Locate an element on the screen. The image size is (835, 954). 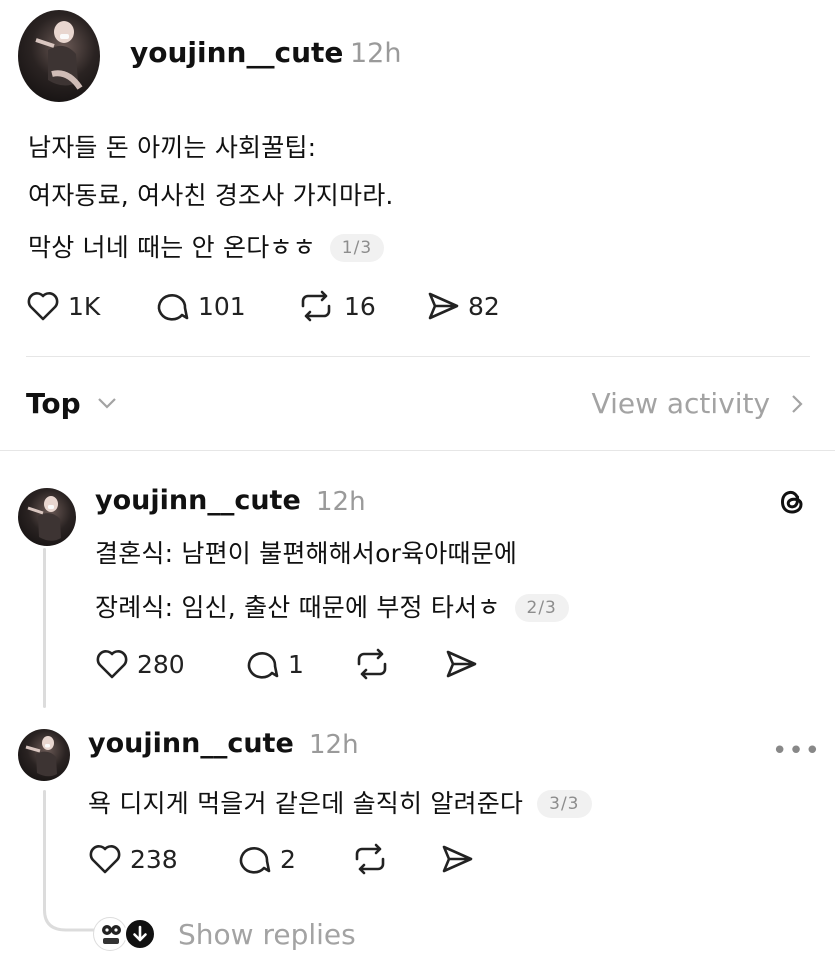
reply-comment-button: 1 is located at coordinates (275, 664).